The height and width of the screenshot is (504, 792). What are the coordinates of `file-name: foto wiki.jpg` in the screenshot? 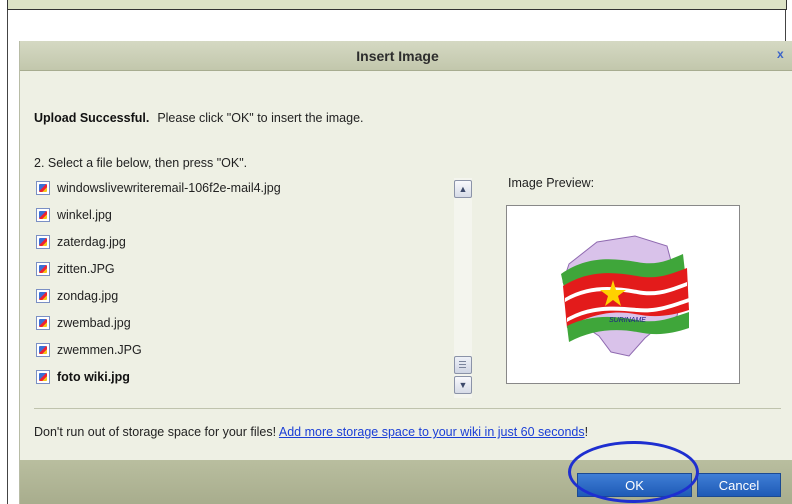 It's located at (93, 377).